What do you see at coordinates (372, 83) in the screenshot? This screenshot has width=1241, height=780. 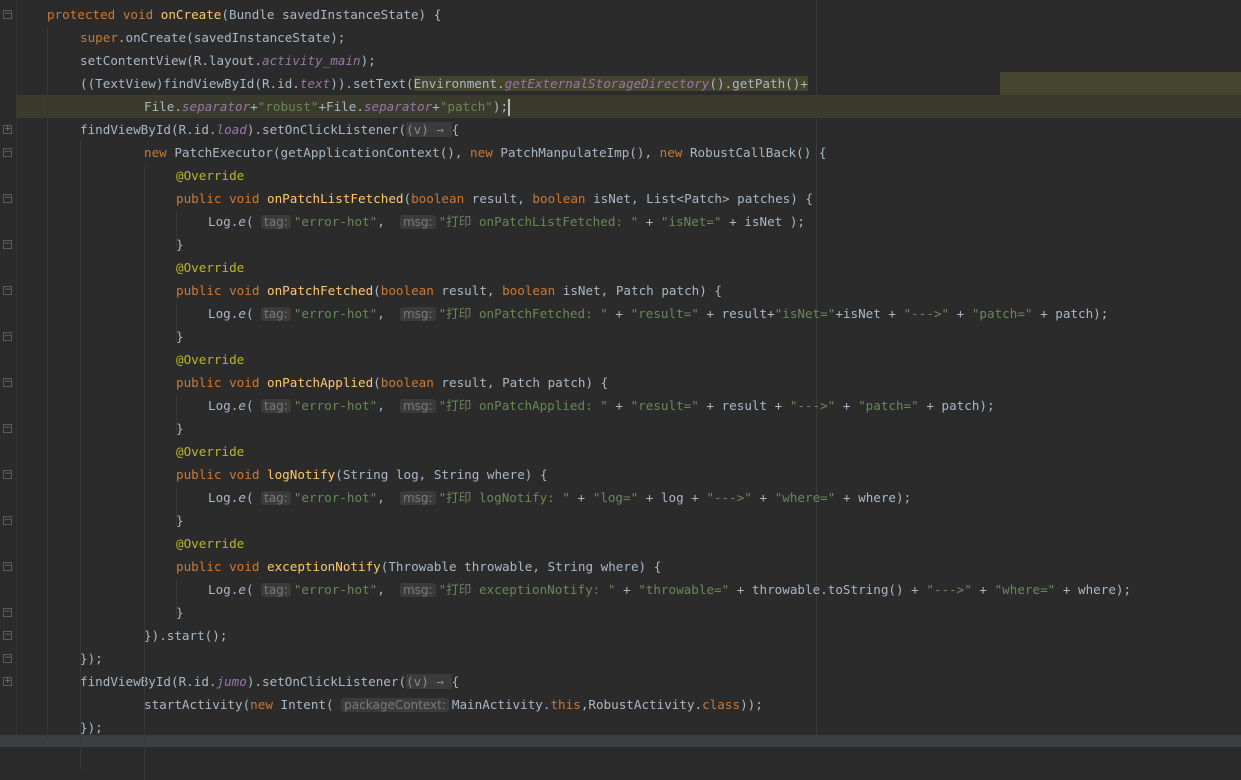 I see `code-text: )).setText(` at bounding box center [372, 83].